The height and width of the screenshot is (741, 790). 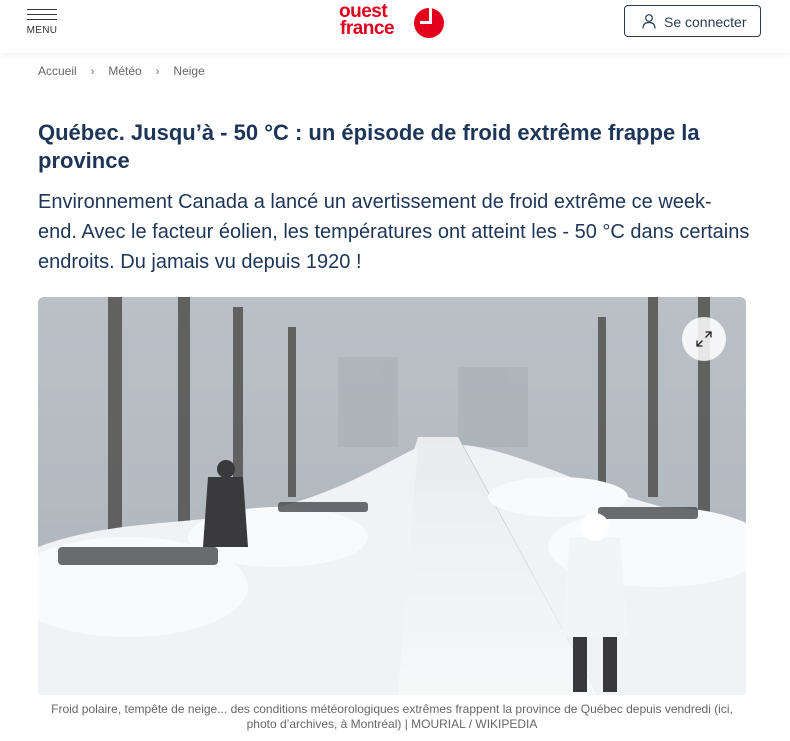 What do you see at coordinates (705, 22) in the screenshot?
I see `login-label: Se connecter` at bounding box center [705, 22].